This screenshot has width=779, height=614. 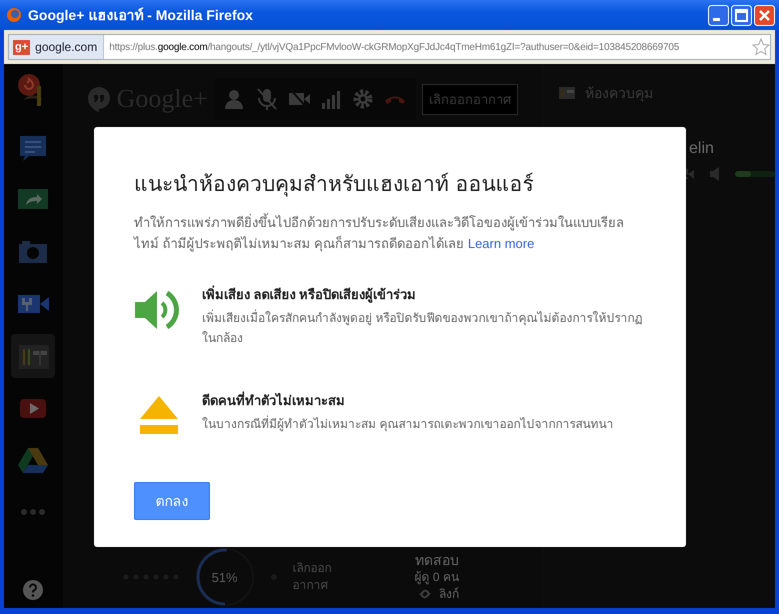 I want to click on more-icon, so click(x=33, y=512).